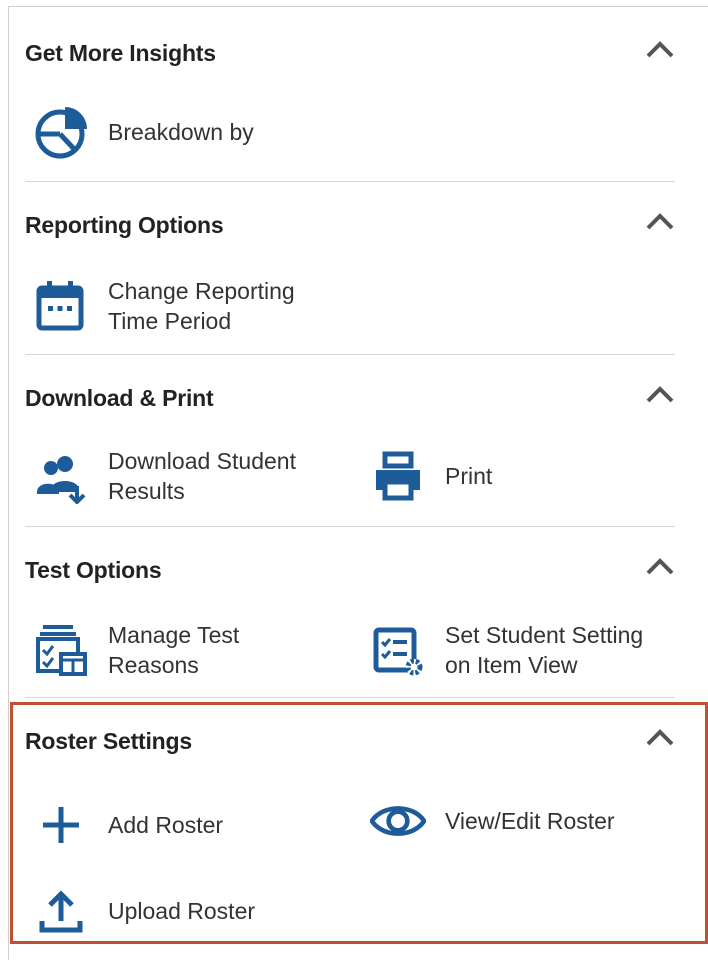 The height and width of the screenshot is (960, 708). I want to click on upload-roster-action: Upload Roster, so click(144, 911).